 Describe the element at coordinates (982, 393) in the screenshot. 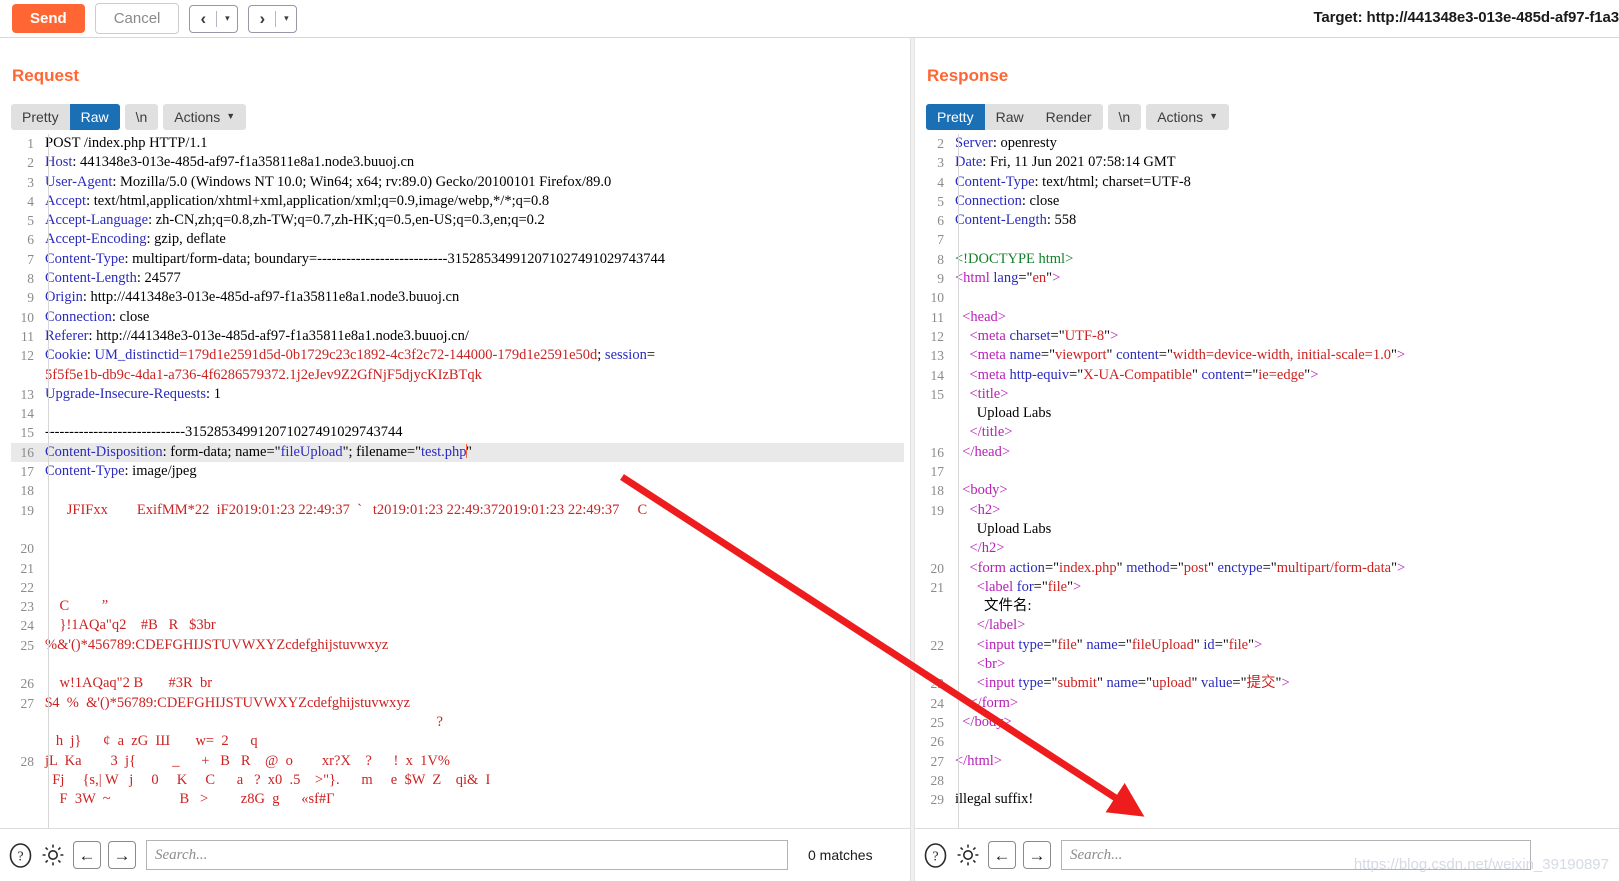

I see `code-text: <title>` at that location.